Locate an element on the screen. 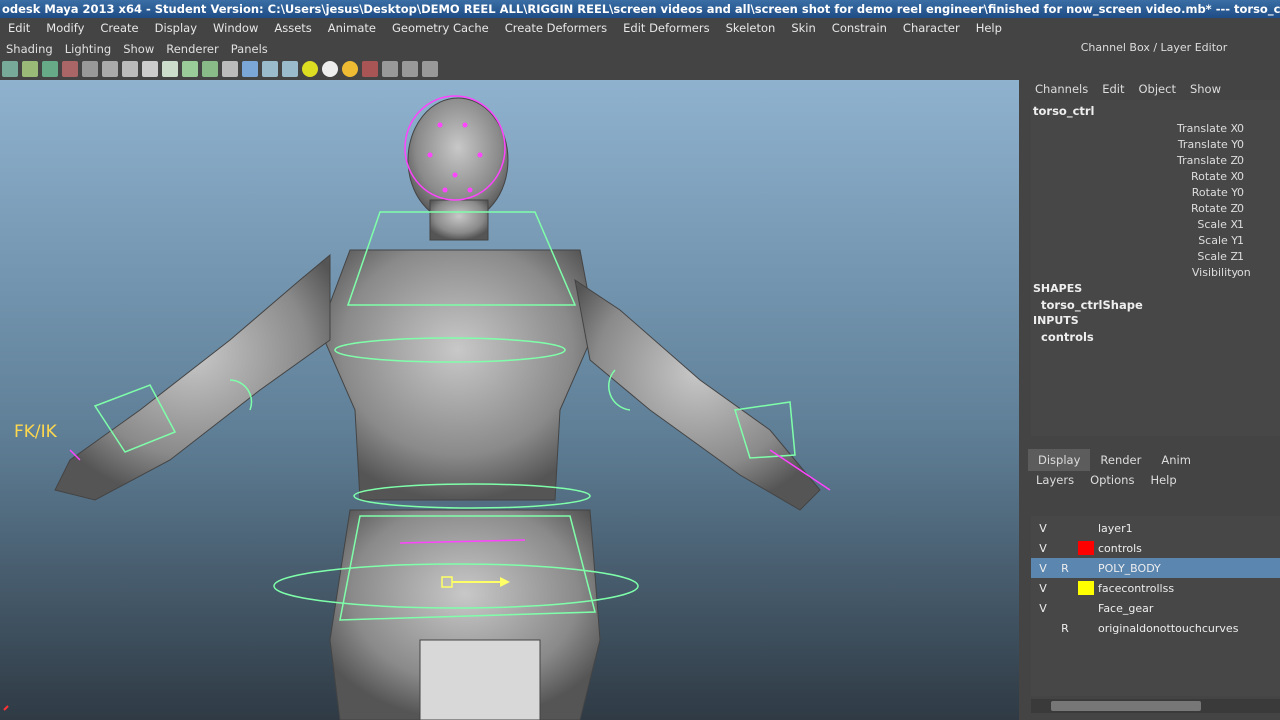 The width and height of the screenshot is (1280, 720). panel-menu-panels: Panels is located at coordinates (249, 49).